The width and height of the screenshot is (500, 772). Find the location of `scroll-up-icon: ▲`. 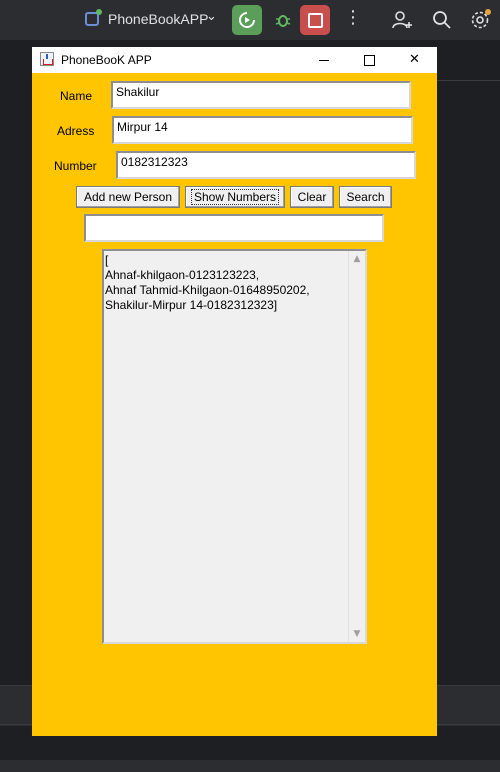

scroll-up-icon: ▲ is located at coordinates (357, 259).